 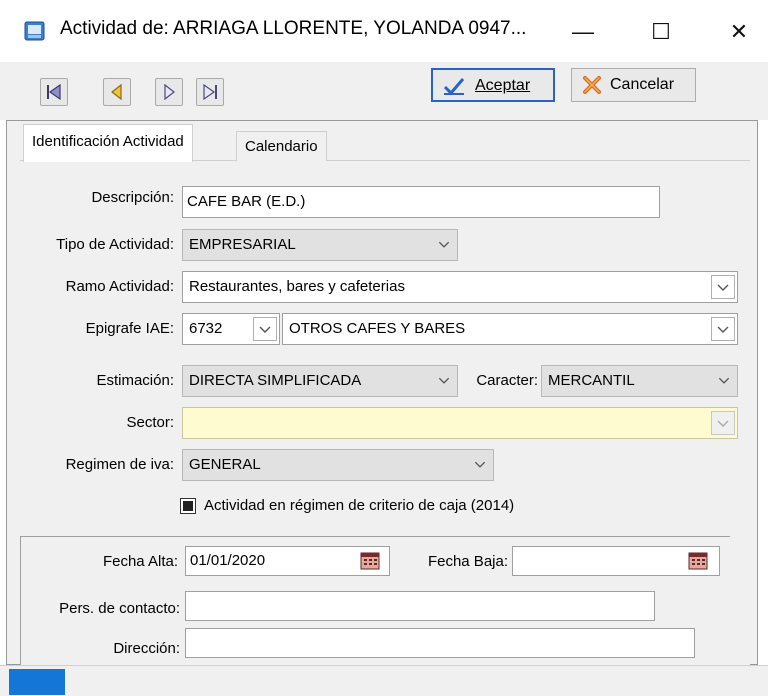 I want to click on descripcion-label: Descripción:, so click(x=132, y=197).